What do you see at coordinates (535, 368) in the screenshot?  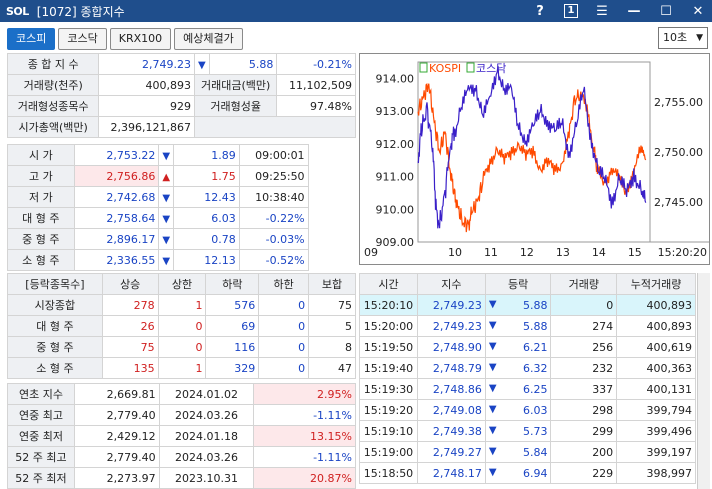 I see `tick-change-value: 6.32` at bounding box center [535, 368].